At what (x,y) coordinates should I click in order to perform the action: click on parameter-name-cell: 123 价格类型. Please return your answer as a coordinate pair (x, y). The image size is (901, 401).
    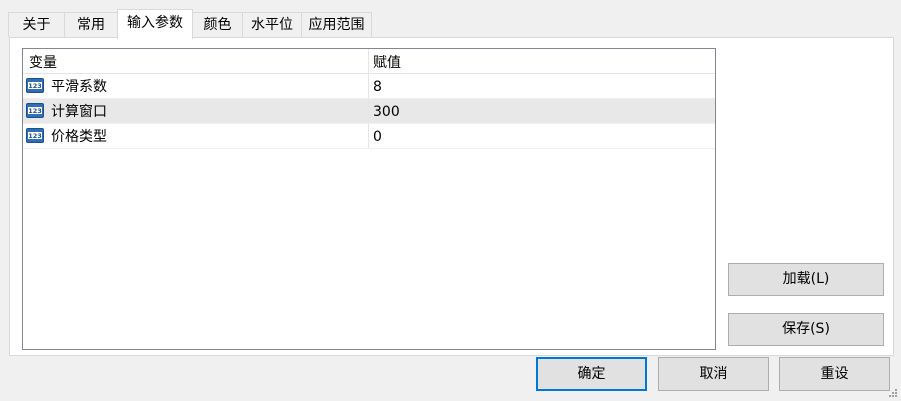
    Looking at the image, I should click on (196, 136).